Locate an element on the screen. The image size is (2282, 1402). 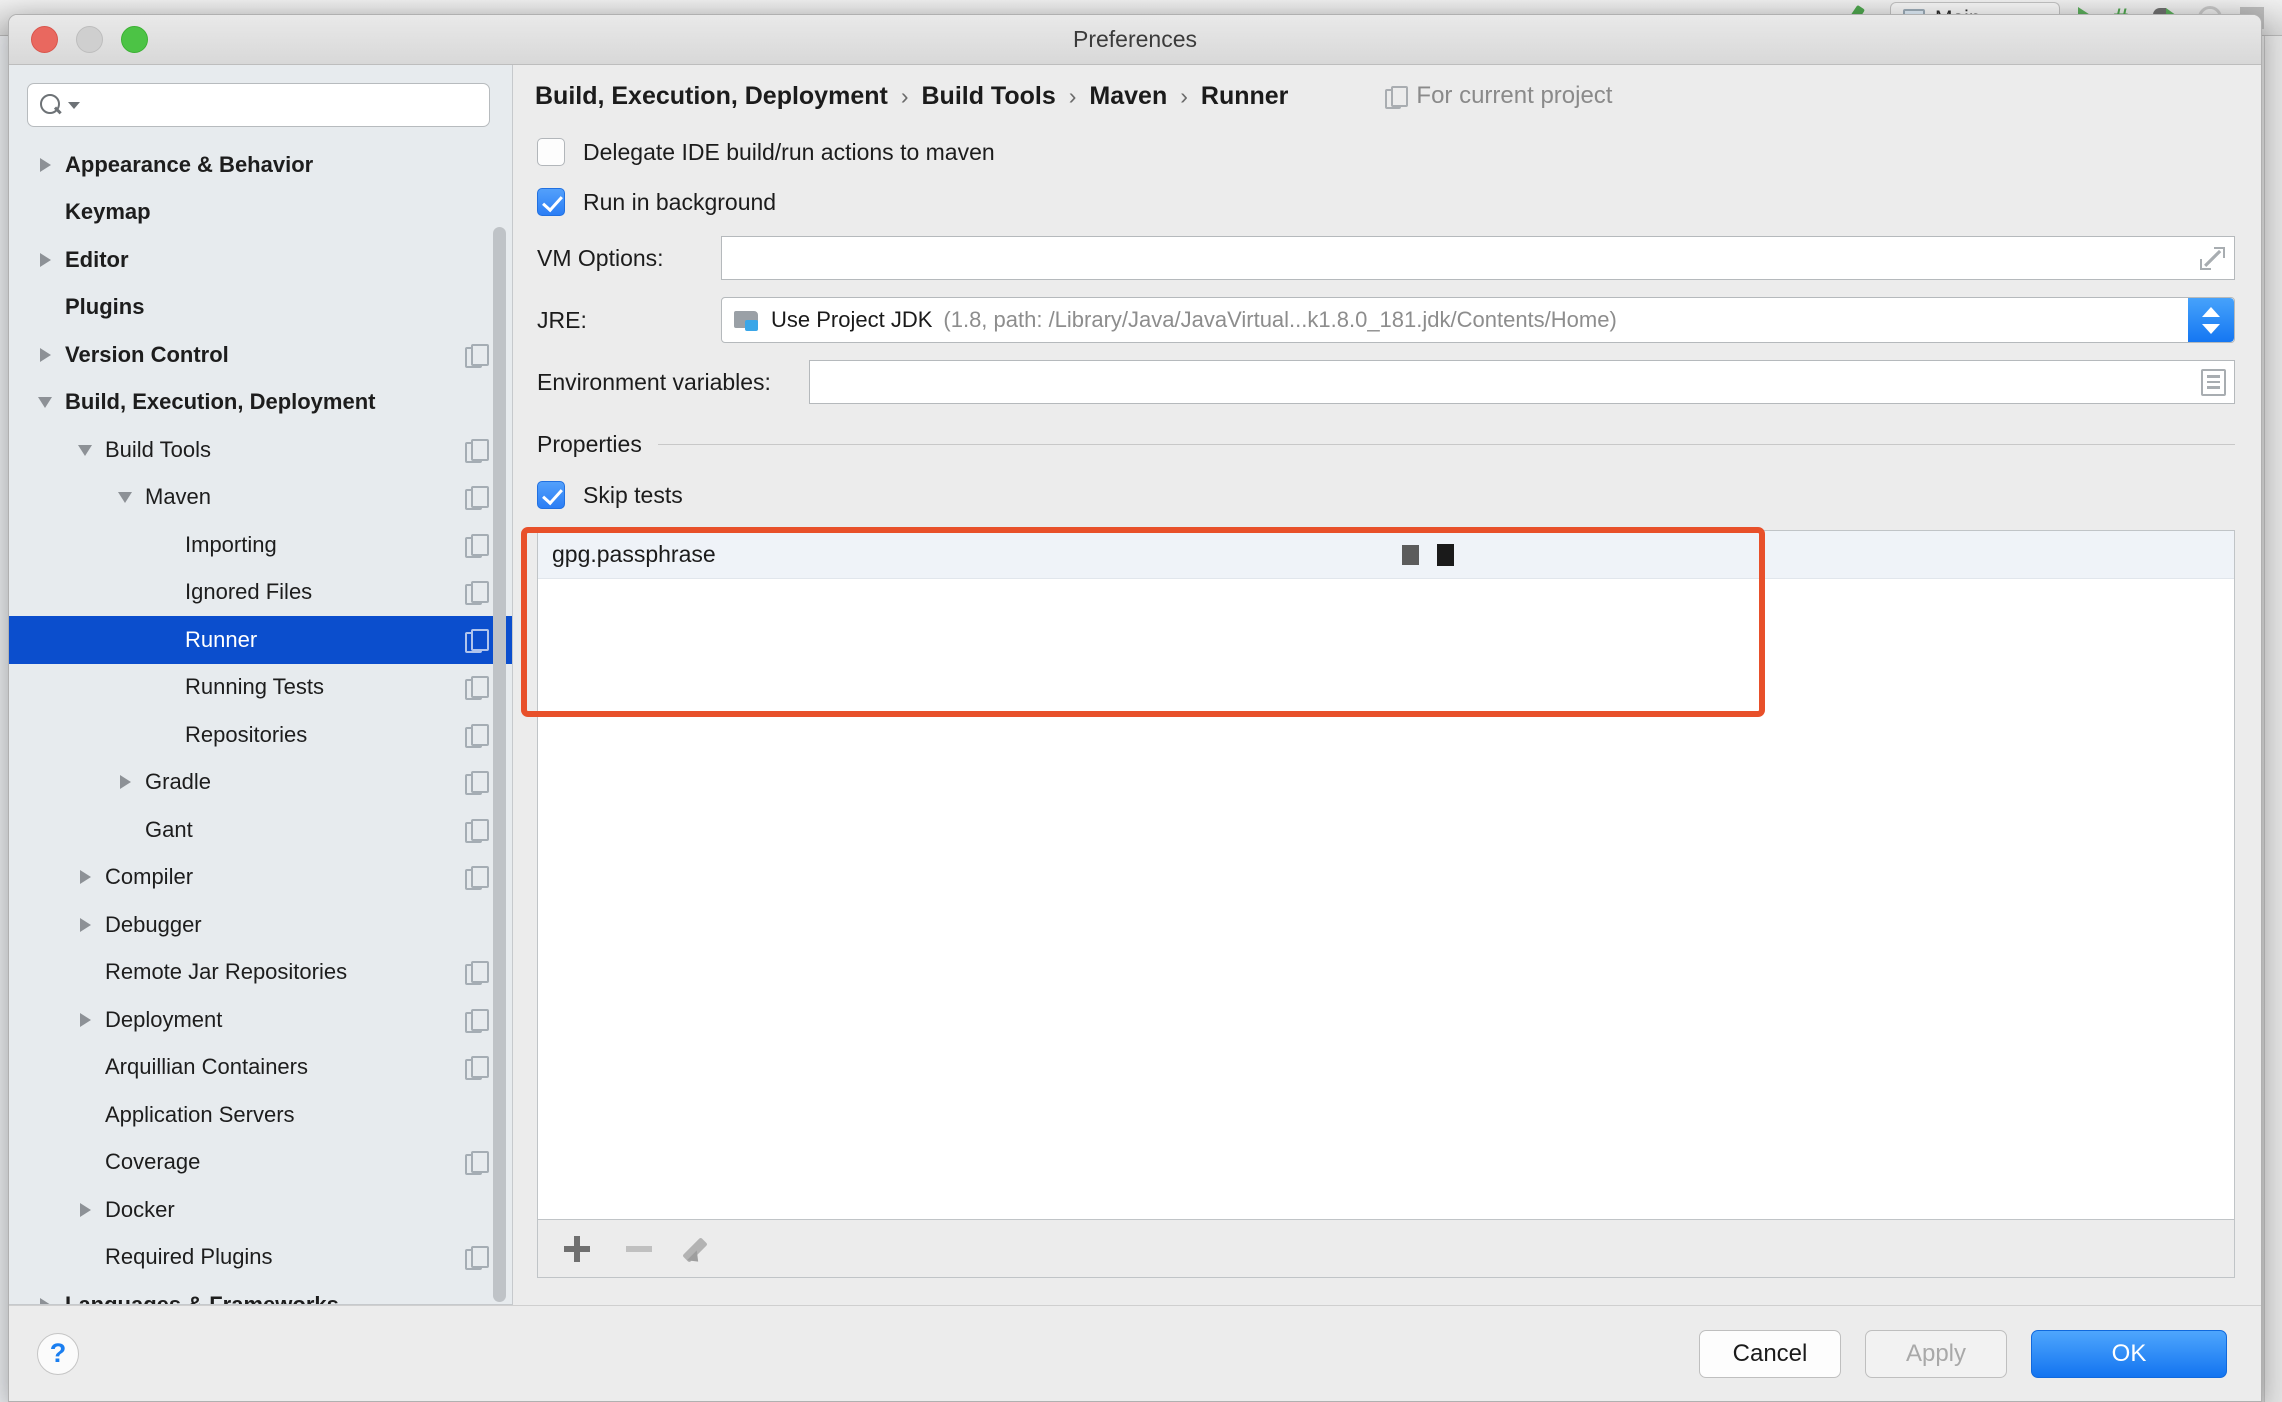
sidebar-item-build-execution-deployment: Build, Execution, Deployment is located at coordinates (260, 403).